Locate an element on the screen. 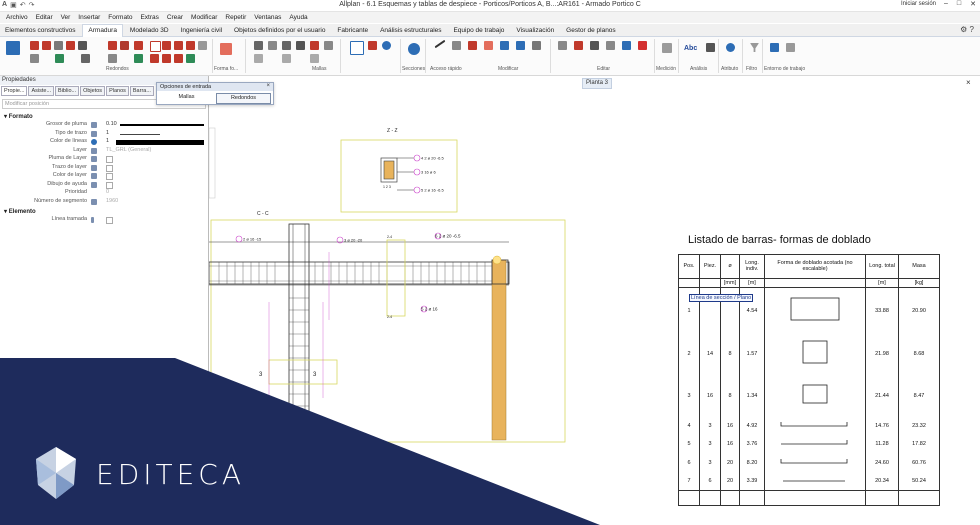 The image size is (980, 525). menu-item: Crear is located at coordinates (175, 17).